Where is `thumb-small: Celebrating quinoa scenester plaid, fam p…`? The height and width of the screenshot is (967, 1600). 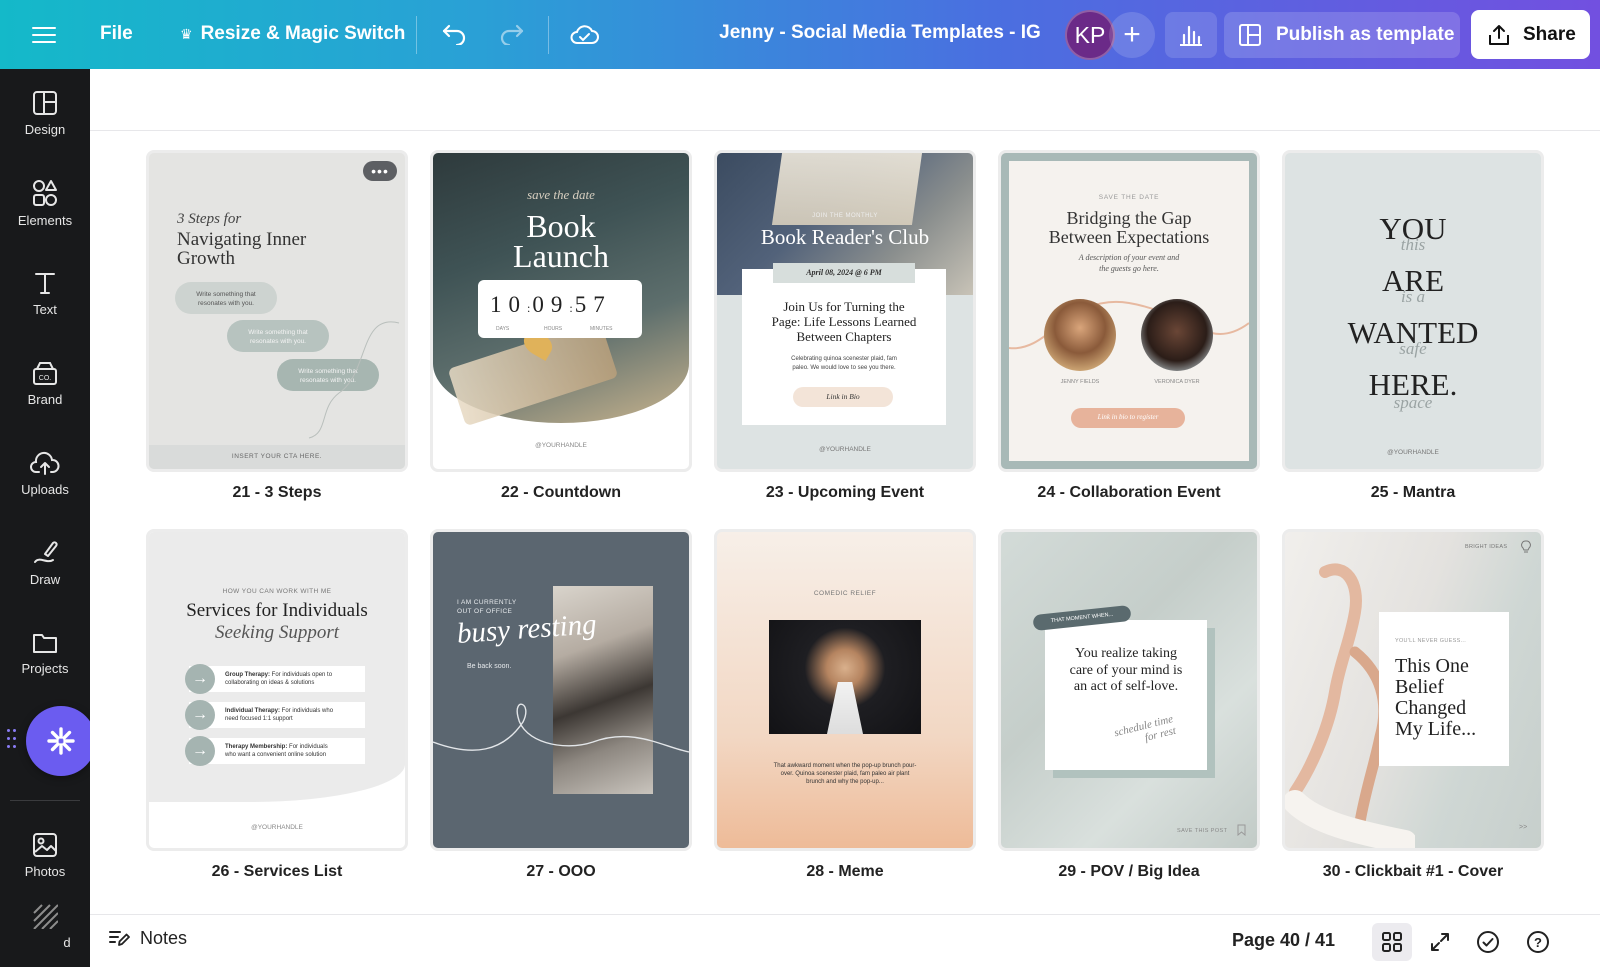
thumb-small: Celebrating quinoa scenester plaid, fam p… is located at coordinates (844, 363).